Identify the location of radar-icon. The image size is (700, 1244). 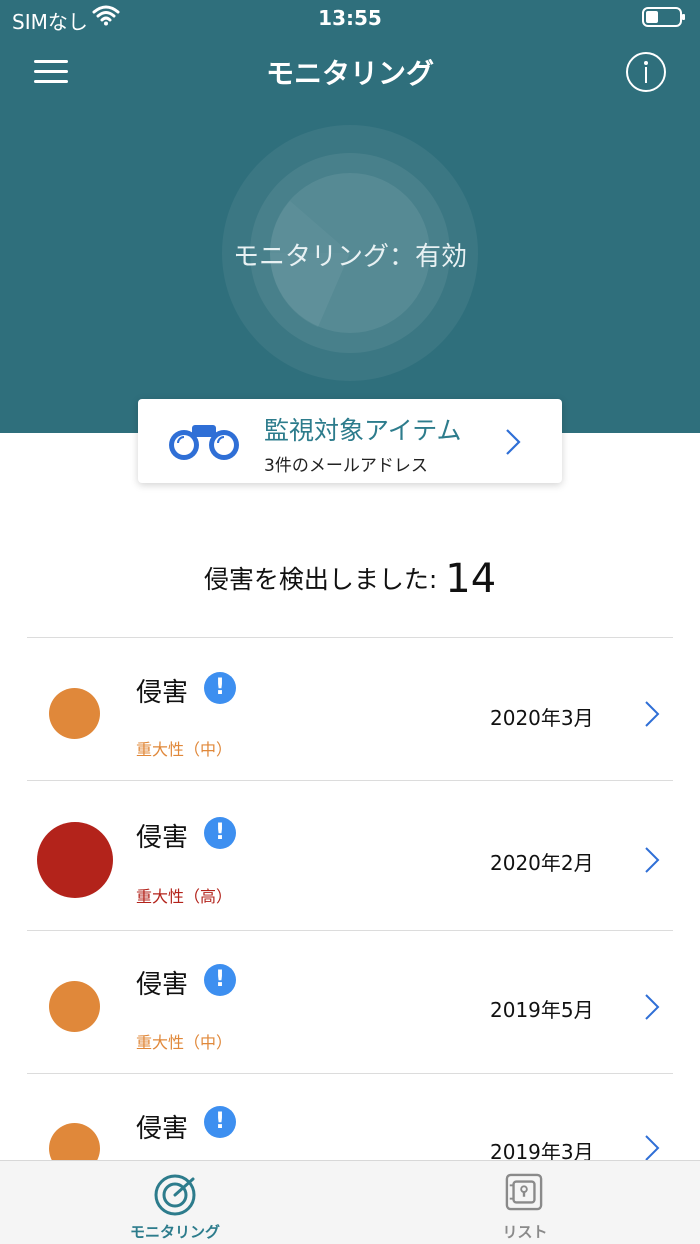
(175, 1195).